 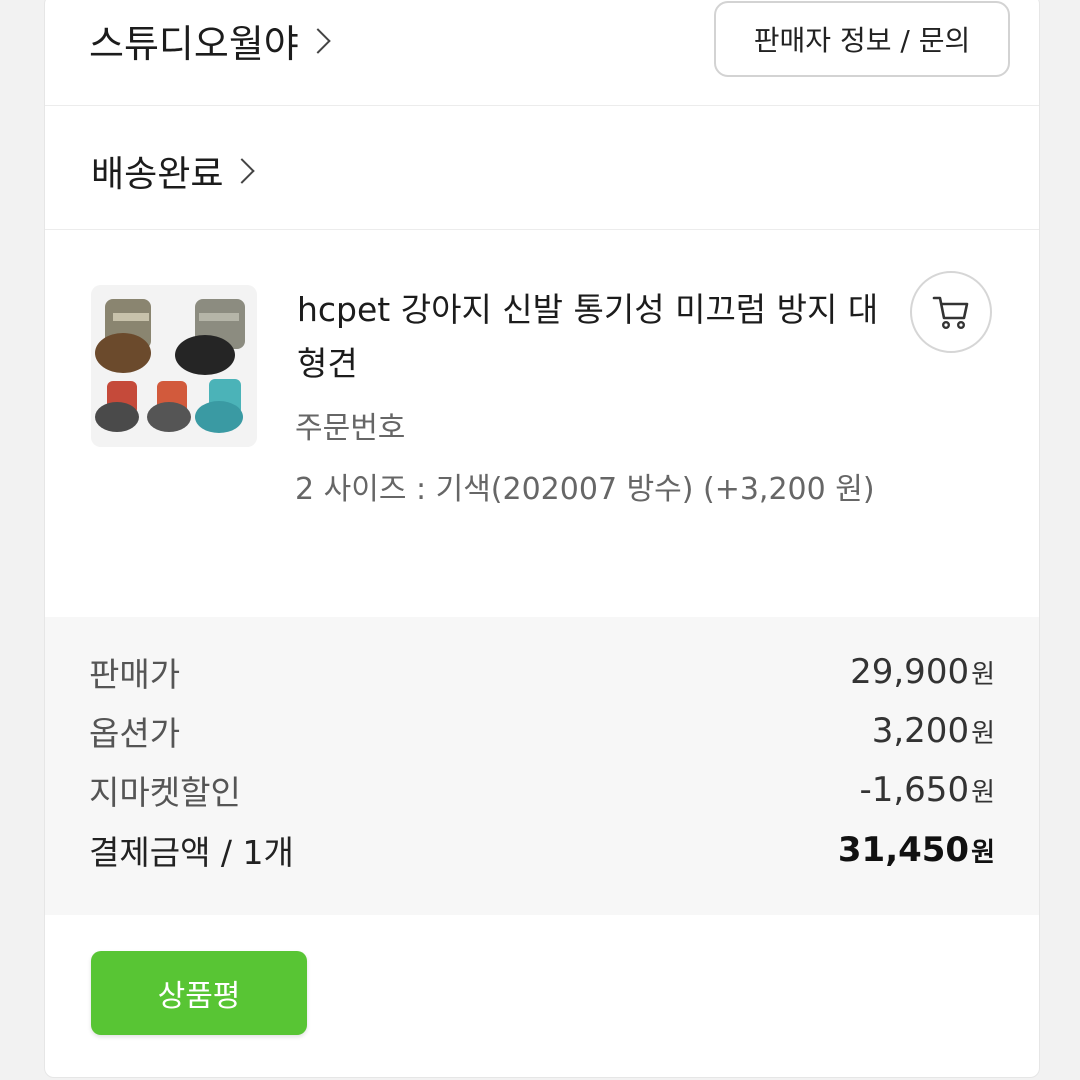 I want to click on delivery-status-link: 배송완료, so click(x=173, y=171).